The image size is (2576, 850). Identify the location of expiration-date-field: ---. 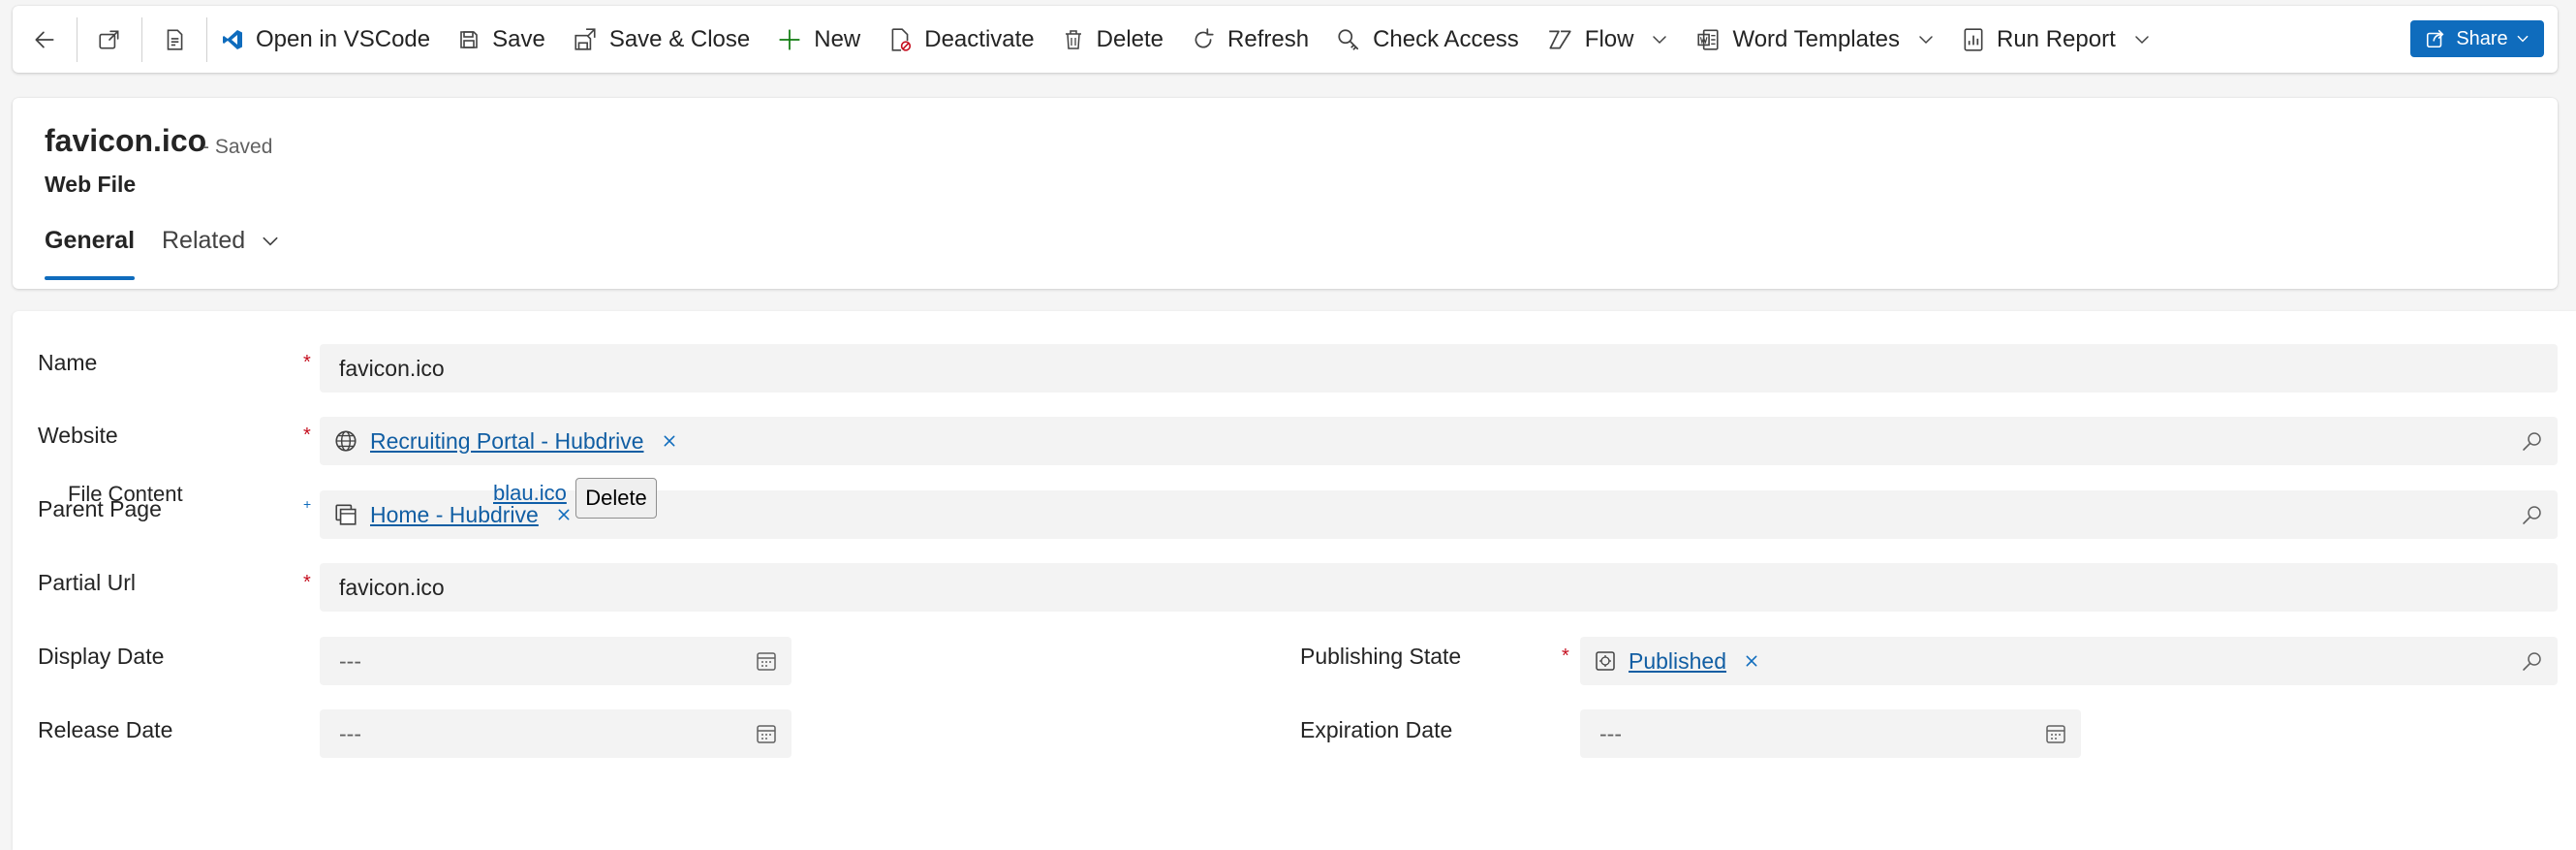
(1830, 733).